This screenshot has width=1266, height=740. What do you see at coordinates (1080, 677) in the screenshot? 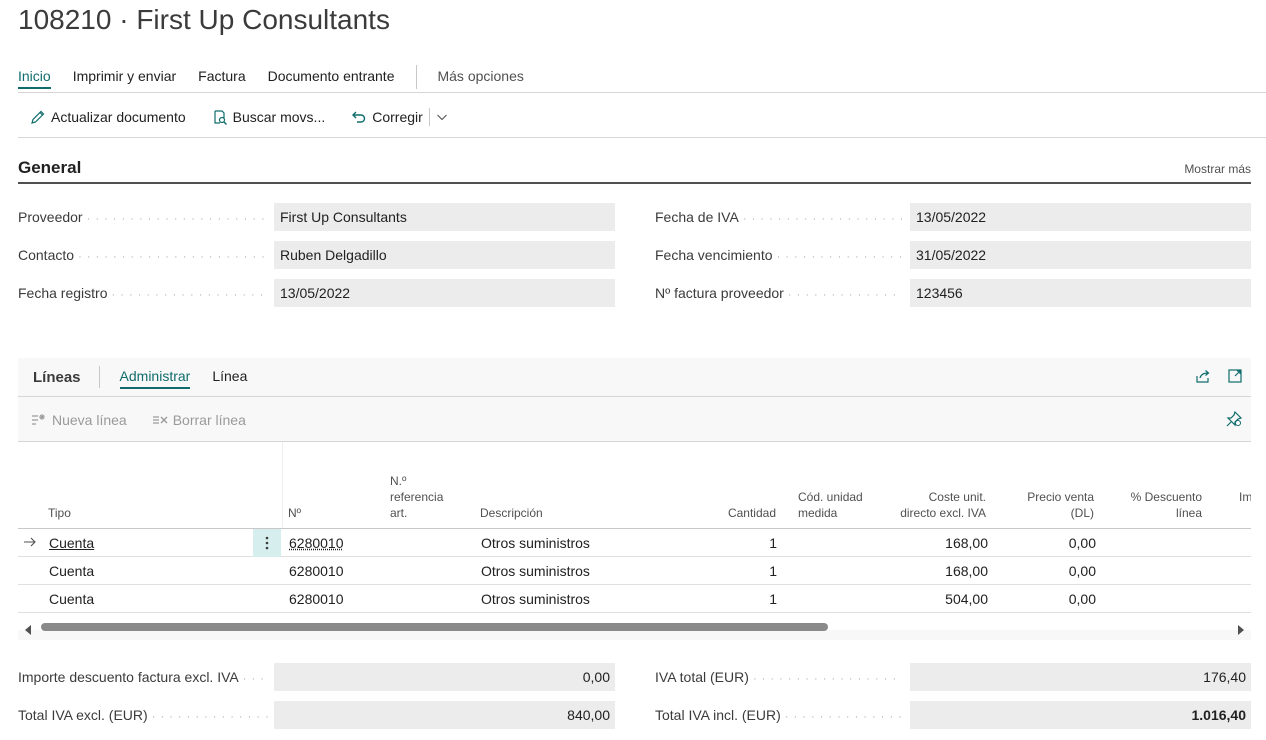
I see `total-vat-value: 176,40` at bounding box center [1080, 677].